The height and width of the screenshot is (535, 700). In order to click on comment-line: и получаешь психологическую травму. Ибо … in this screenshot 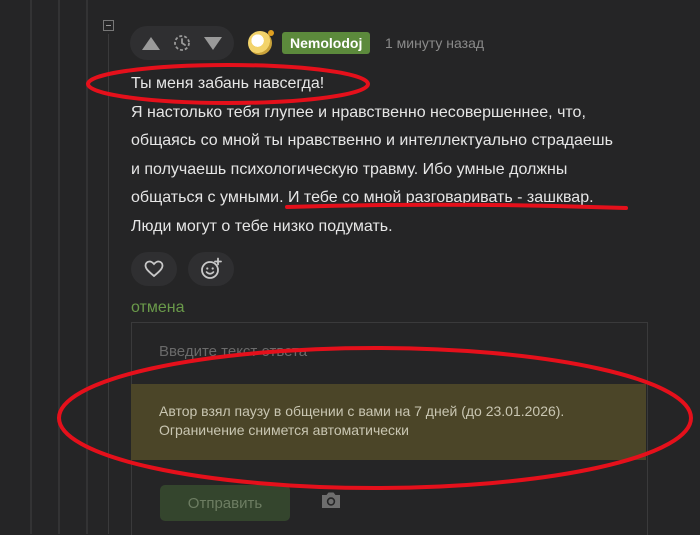, I will do `click(349, 169)`.